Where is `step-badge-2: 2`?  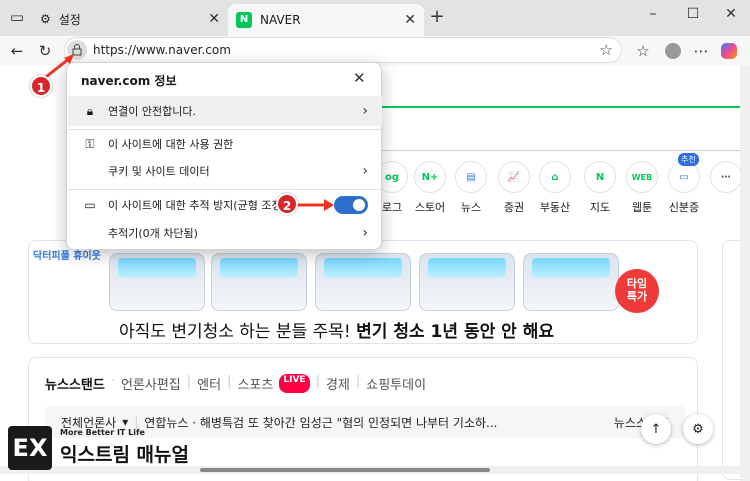
step-badge-2: 2 is located at coordinates (287, 204).